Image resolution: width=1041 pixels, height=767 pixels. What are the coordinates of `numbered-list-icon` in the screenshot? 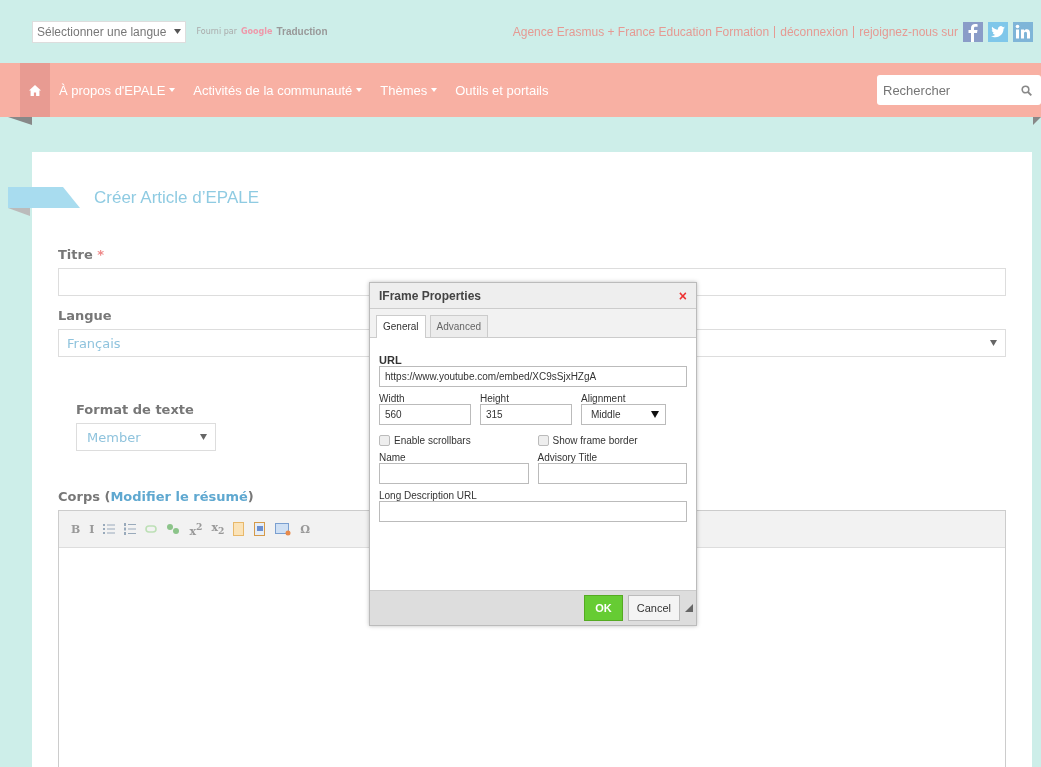 It's located at (130, 529).